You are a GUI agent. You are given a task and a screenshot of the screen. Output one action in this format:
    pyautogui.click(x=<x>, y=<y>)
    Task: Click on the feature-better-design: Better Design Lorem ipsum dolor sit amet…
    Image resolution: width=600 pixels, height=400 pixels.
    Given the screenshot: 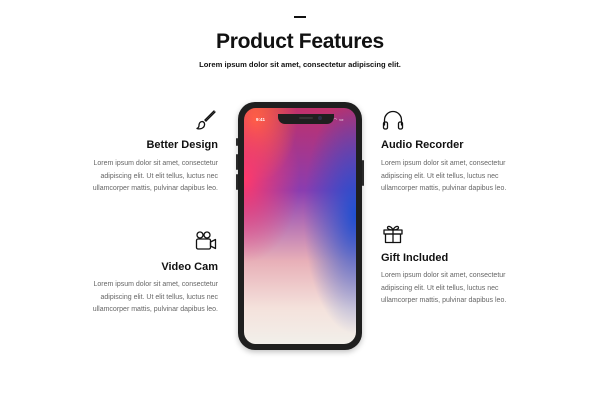 What is the action you would take?
    pyautogui.click(x=154, y=153)
    